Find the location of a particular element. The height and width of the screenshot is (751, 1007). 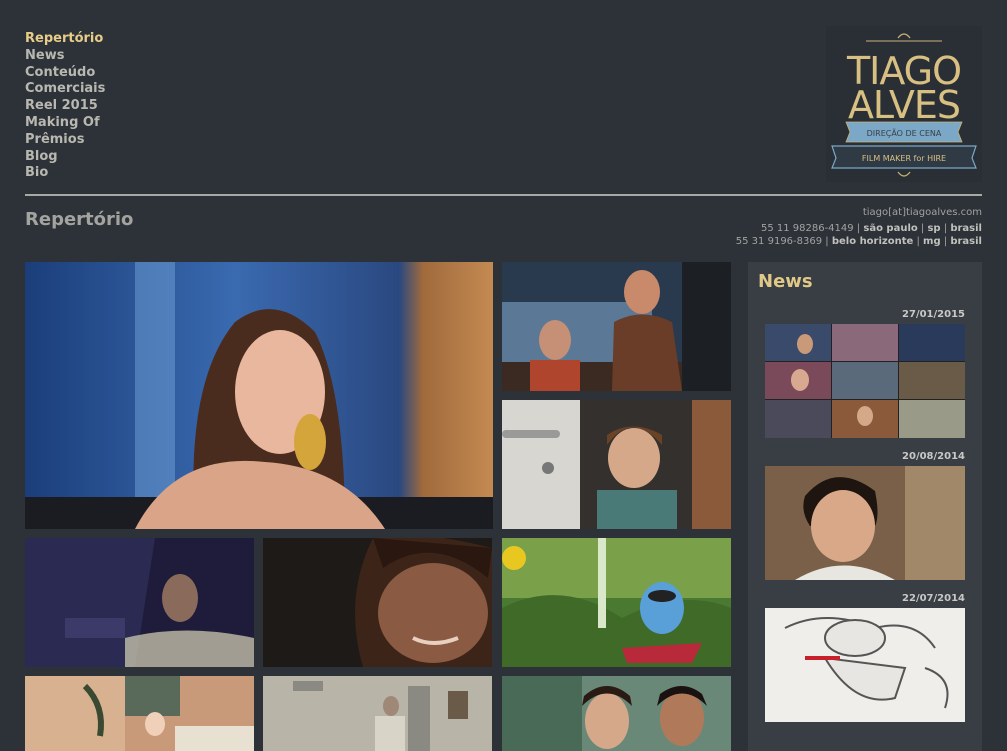

nav-item-reel-2015: Reel 2015 is located at coordinates (65, 106).